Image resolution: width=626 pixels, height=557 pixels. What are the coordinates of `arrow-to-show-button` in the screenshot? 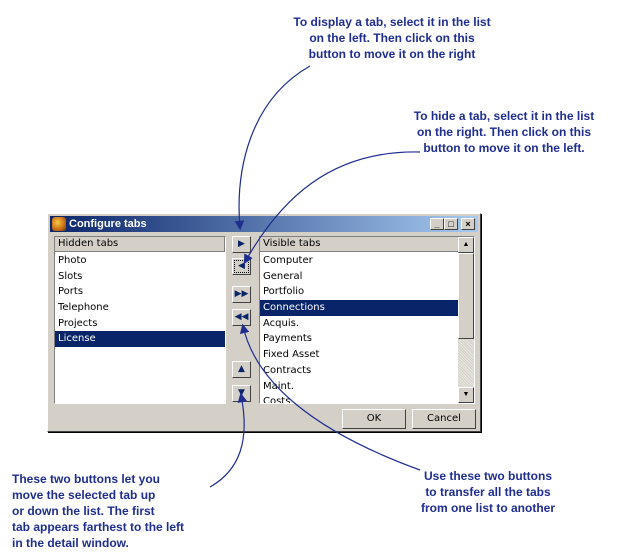 It's located at (272, 148).